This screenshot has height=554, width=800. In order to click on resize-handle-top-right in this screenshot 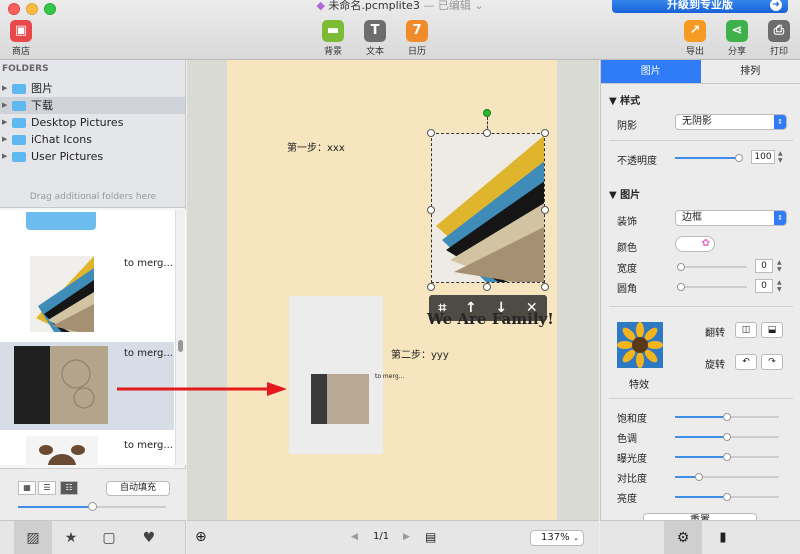, I will do `click(545, 133)`.